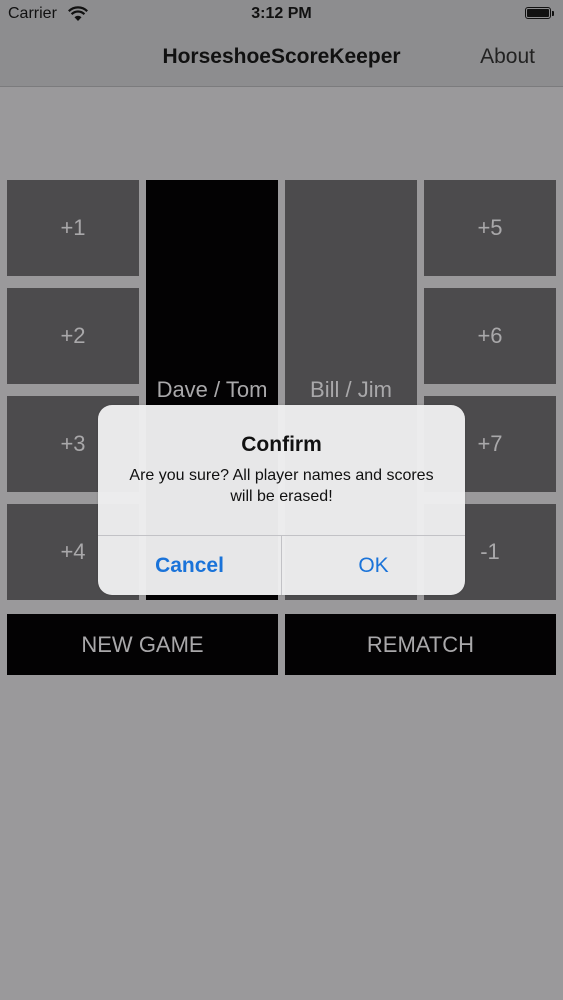 The width and height of the screenshot is (563, 1000). Describe the element at coordinates (73, 336) in the screenshot. I see `score-plus-2-left-button: +2` at that location.